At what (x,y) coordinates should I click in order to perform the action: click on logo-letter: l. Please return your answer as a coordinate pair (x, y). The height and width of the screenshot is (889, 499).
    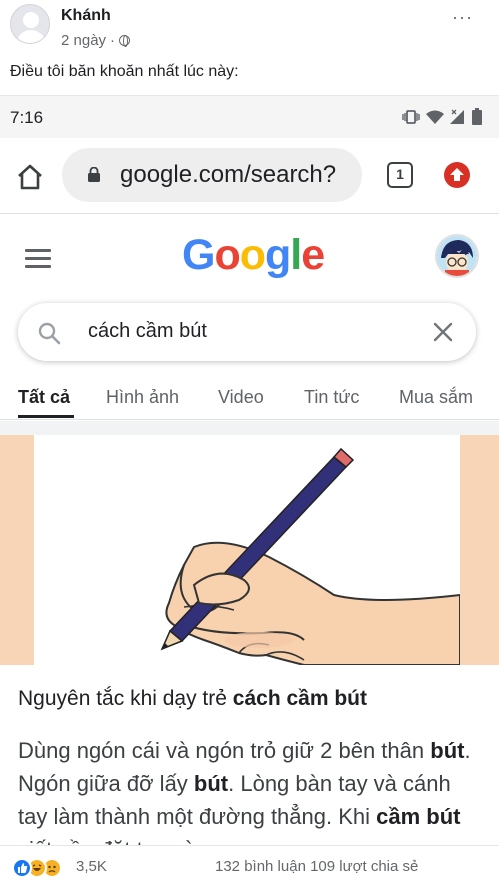
    Looking at the image, I should click on (296, 255).